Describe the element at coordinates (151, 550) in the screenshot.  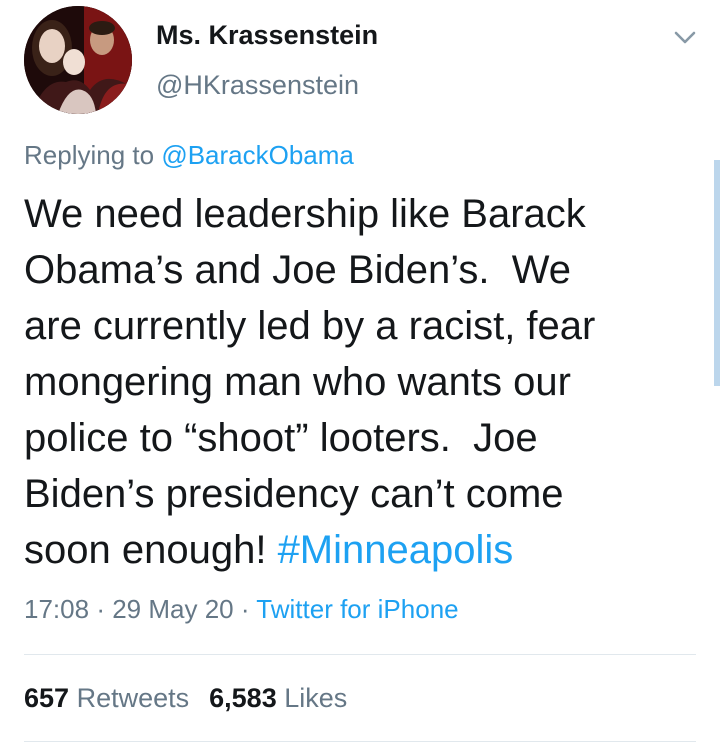
I see `tweet-line-text: soon enough!` at that location.